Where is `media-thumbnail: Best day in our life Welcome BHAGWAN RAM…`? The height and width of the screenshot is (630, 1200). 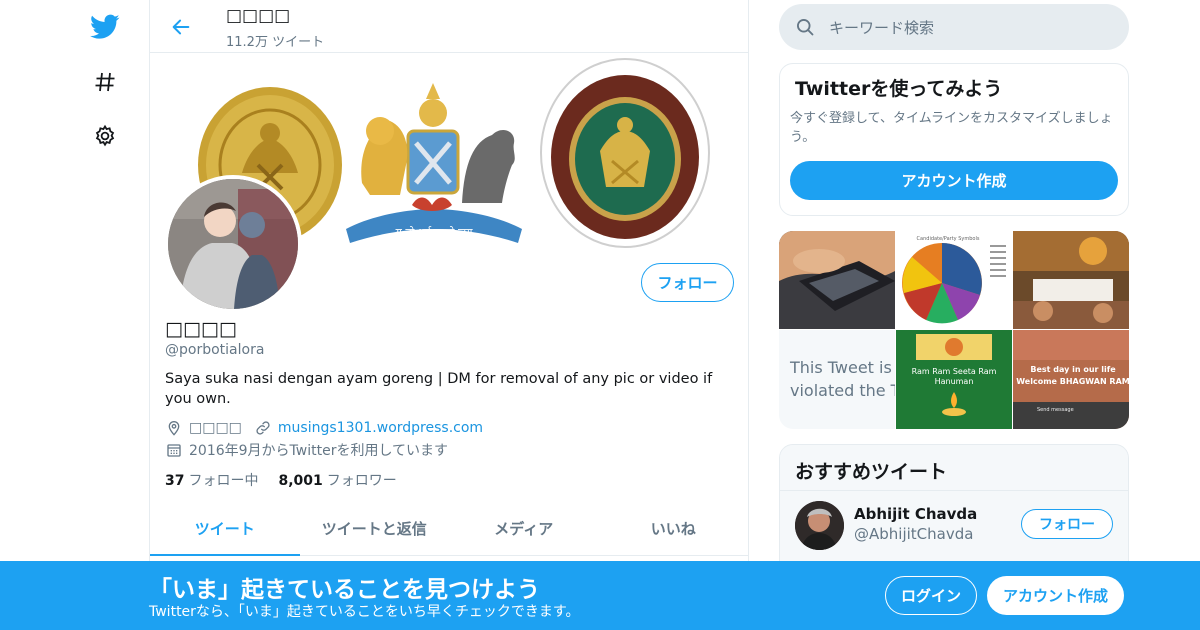 media-thumbnail: Best day in our life Welcome BHAGWAN RAM… is located at coordinates (1071, 379).